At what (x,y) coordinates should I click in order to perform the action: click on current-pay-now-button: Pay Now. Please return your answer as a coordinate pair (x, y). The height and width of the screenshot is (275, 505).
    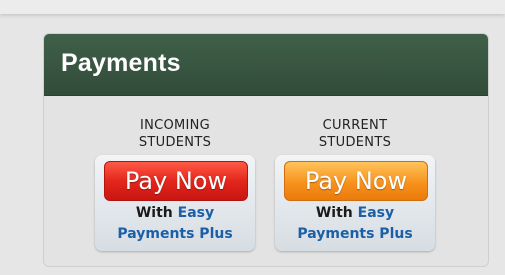
    Looking at the image, I should click on (356, 181).